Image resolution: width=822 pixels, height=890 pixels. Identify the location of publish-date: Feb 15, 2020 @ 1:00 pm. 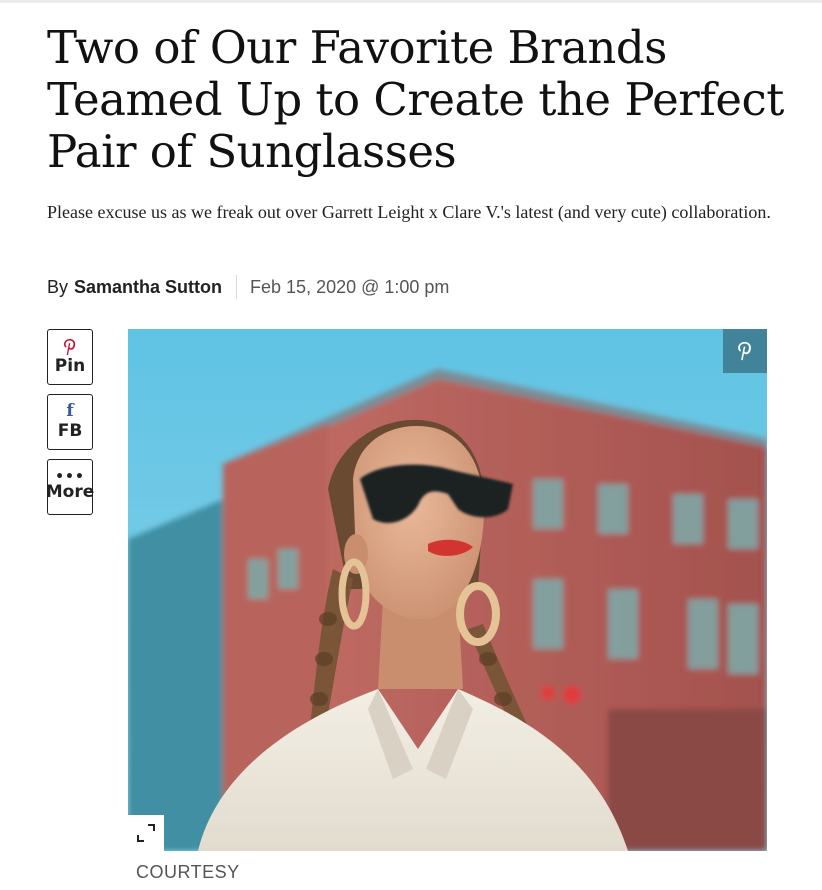
(350, 286).